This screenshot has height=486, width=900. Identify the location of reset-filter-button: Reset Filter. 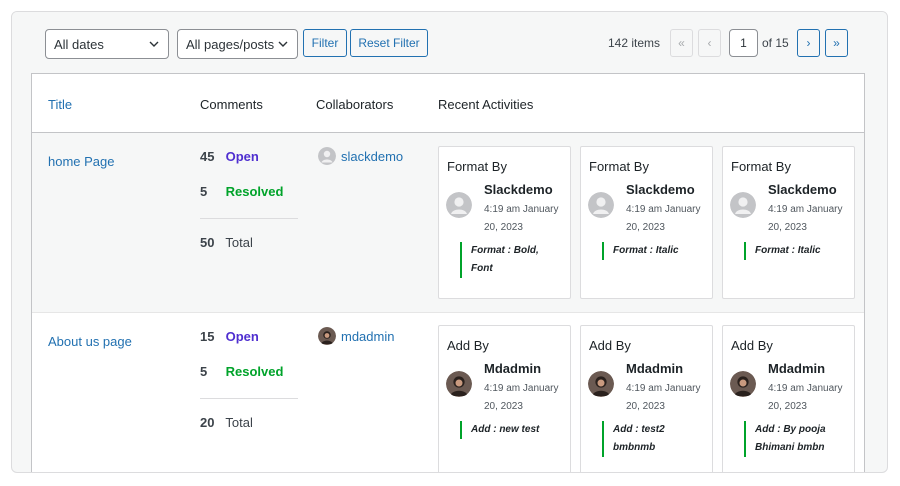
(389, 43).